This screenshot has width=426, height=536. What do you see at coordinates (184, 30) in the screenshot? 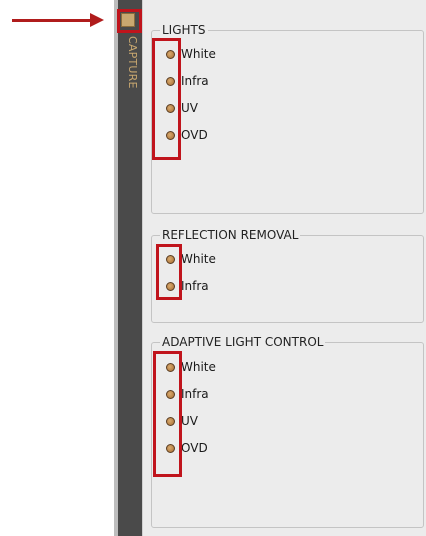
I see `lights-group-title: LIGHTS` at bounding box center [184, 30].